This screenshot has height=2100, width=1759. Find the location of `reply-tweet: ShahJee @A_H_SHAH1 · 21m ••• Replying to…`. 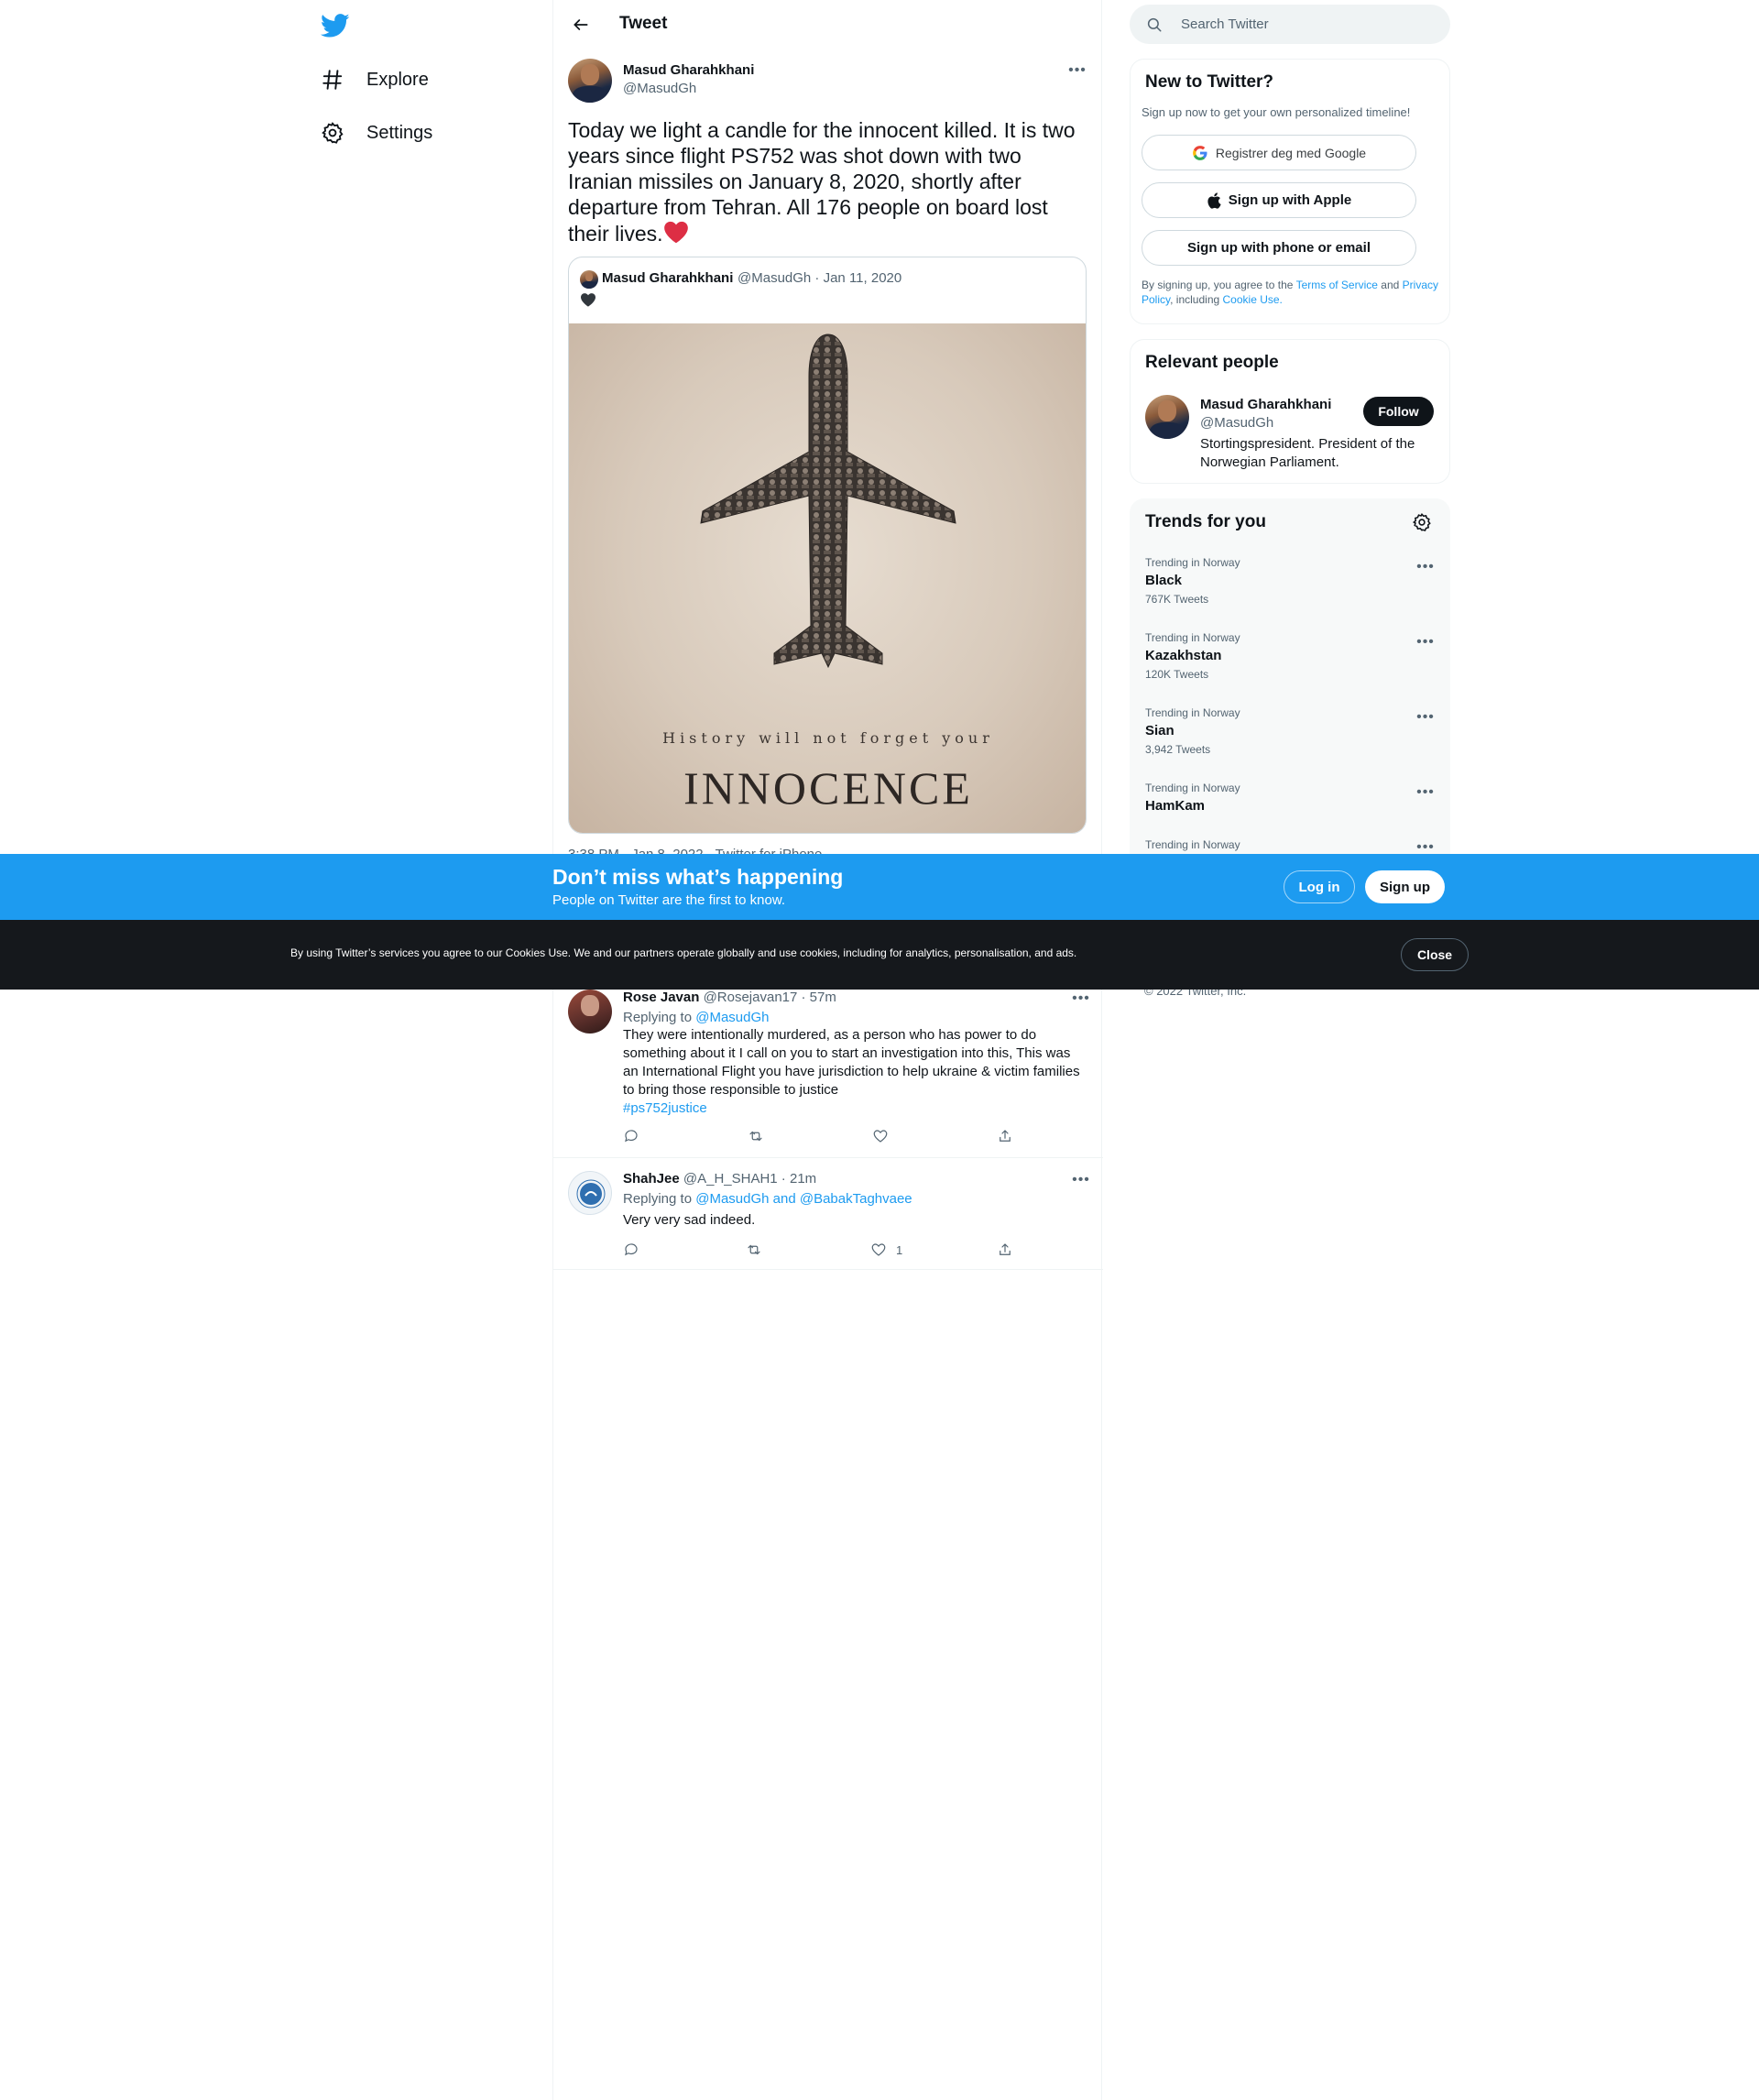

reply-tweet: ShahJee @A_H_SHAH1 · 21m ••• Replying to… is located at coordinates (828, 1214).